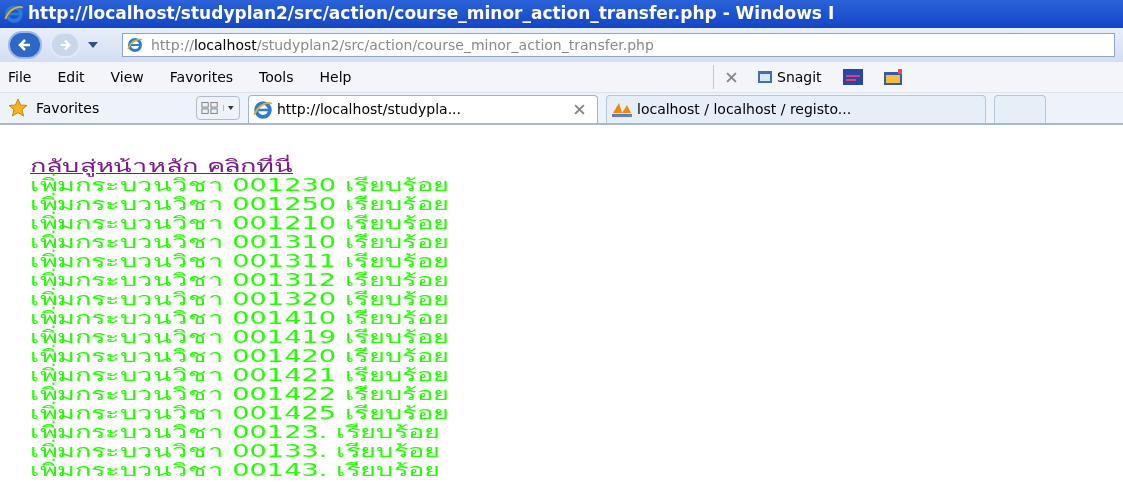  I want to click on star-icon, so click(18, 108).